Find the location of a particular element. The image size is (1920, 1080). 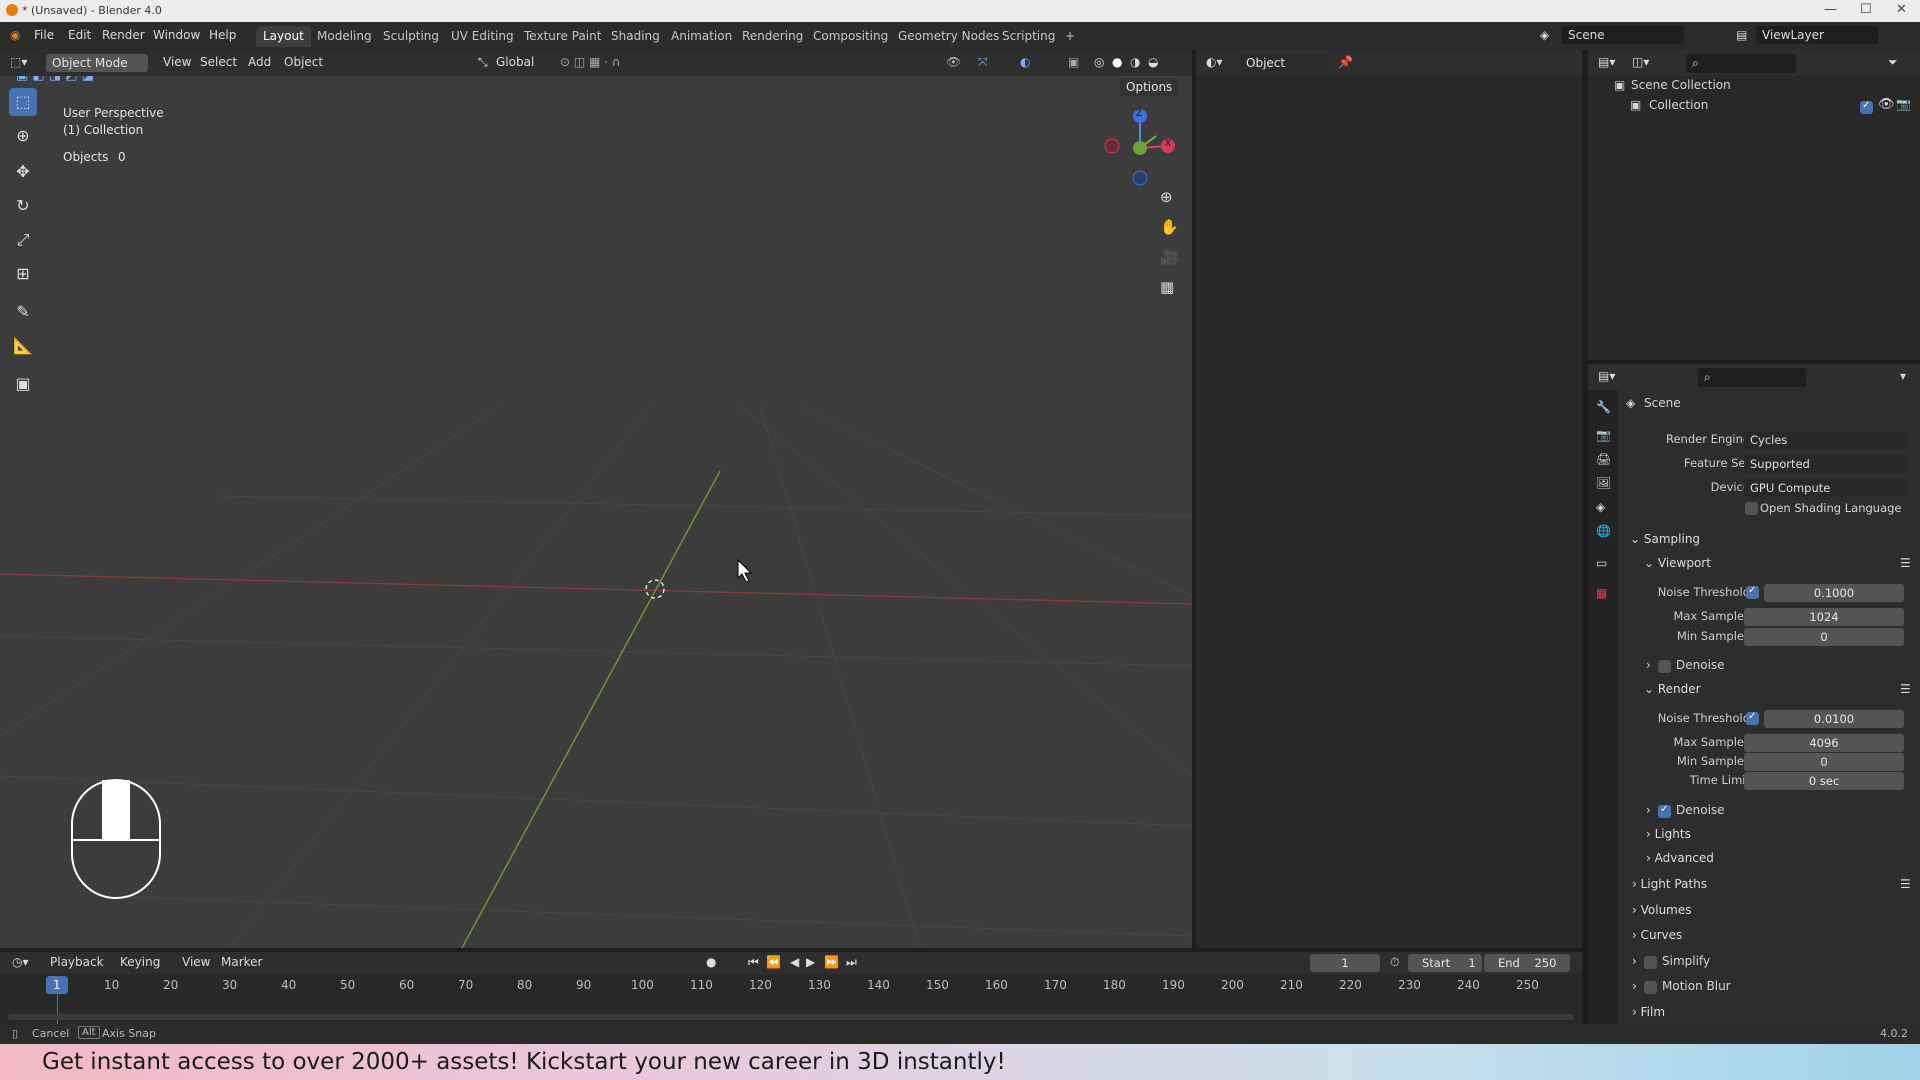

vp-noise-threshold-checkbox is located at coordinates (1752, 592).